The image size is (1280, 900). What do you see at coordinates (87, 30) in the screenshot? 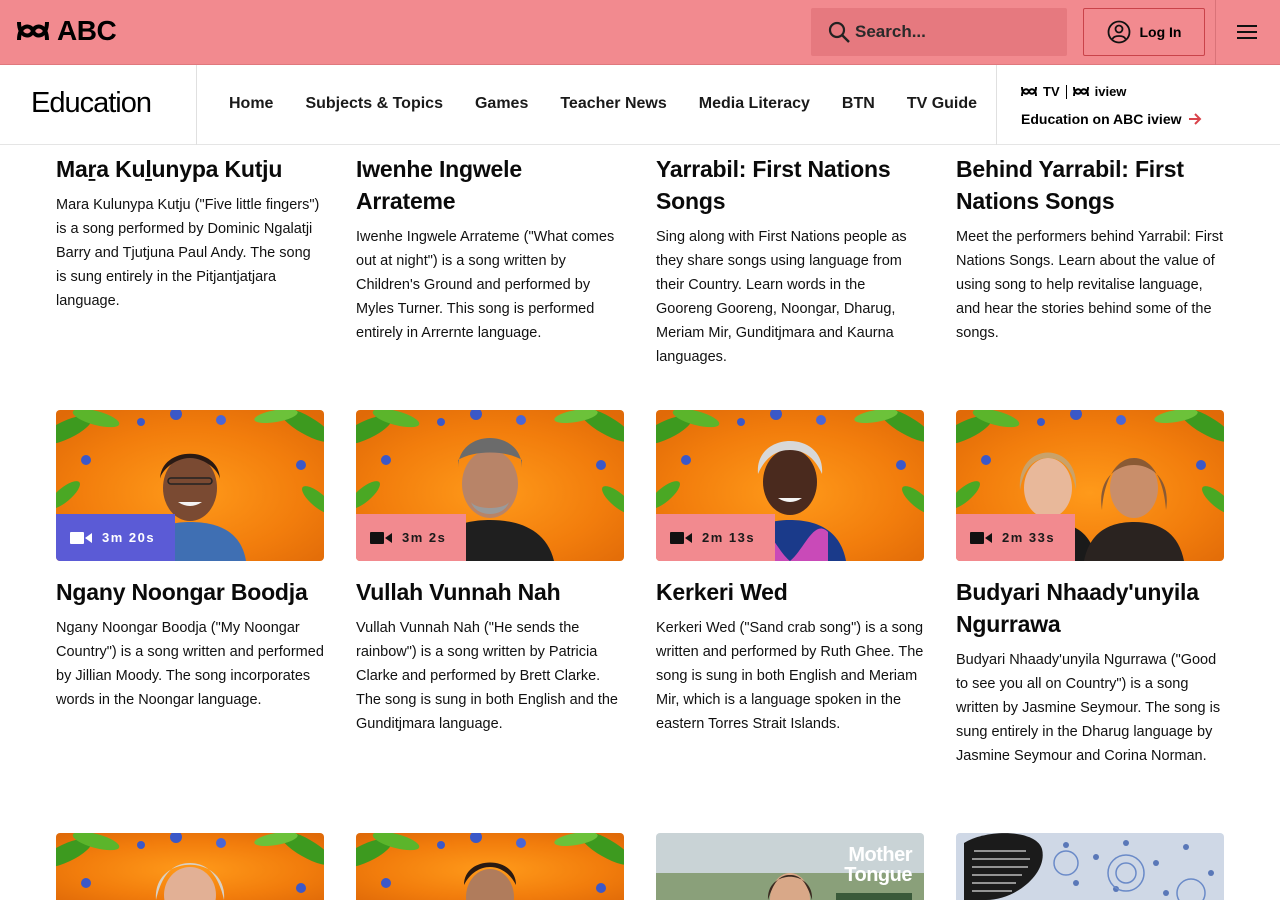
I see `abc-wordmark: ABC` at bounding box center [87, 30].